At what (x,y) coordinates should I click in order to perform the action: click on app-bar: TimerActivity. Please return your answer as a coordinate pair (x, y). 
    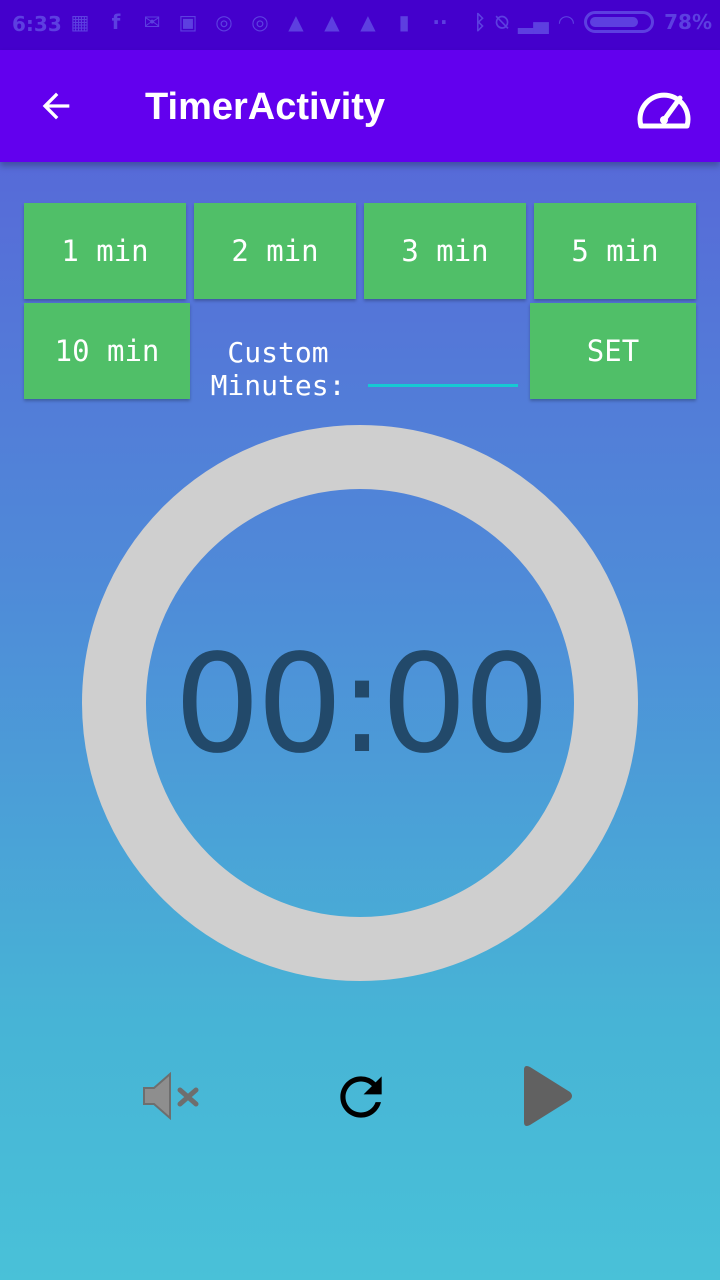
    Looking at the image, I should click on (360, 106).